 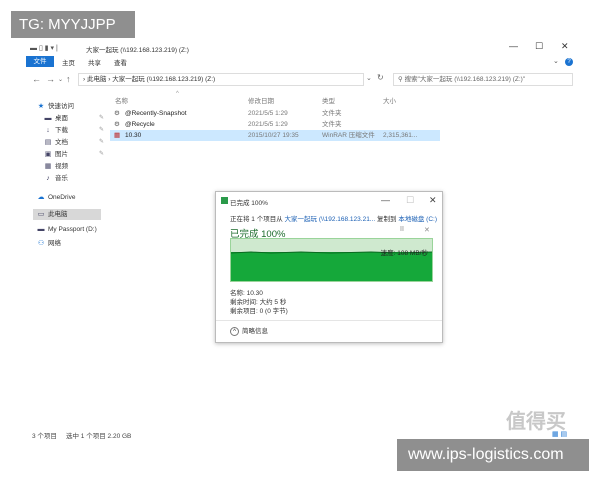 I want to click on tab-home: 主页, so click(x=68, y=62).